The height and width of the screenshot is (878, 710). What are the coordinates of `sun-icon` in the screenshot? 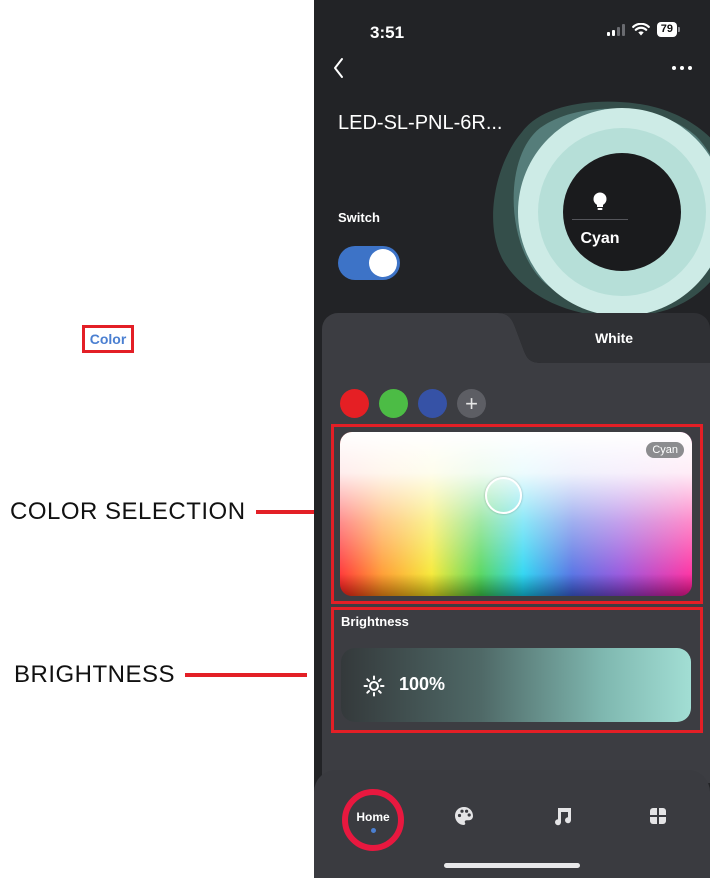 It's located at (374, 686).